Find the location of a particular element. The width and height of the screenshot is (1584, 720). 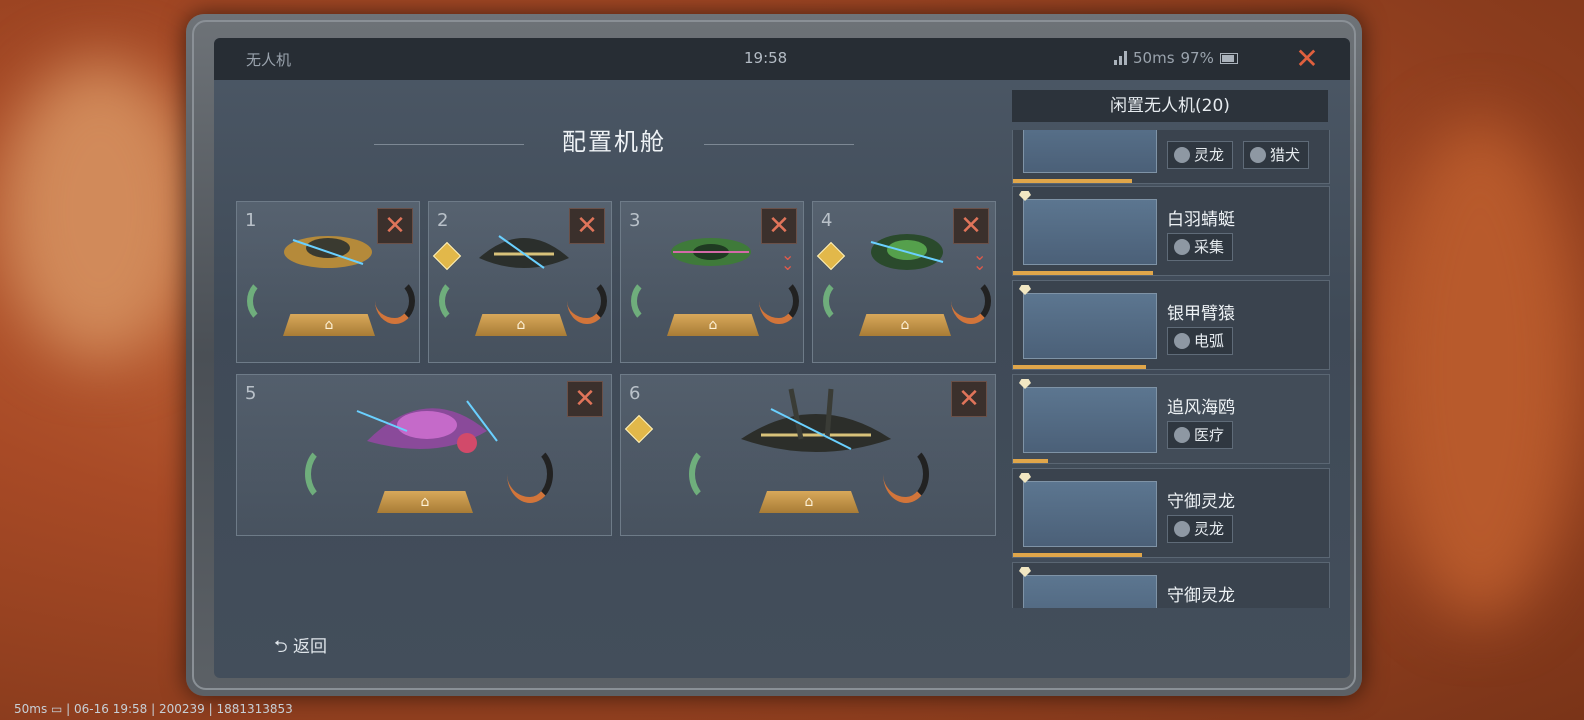

bay-slot-4: 4 ✕ ⌄ ⌄ ⌂ is located at coordinates (904, 282).